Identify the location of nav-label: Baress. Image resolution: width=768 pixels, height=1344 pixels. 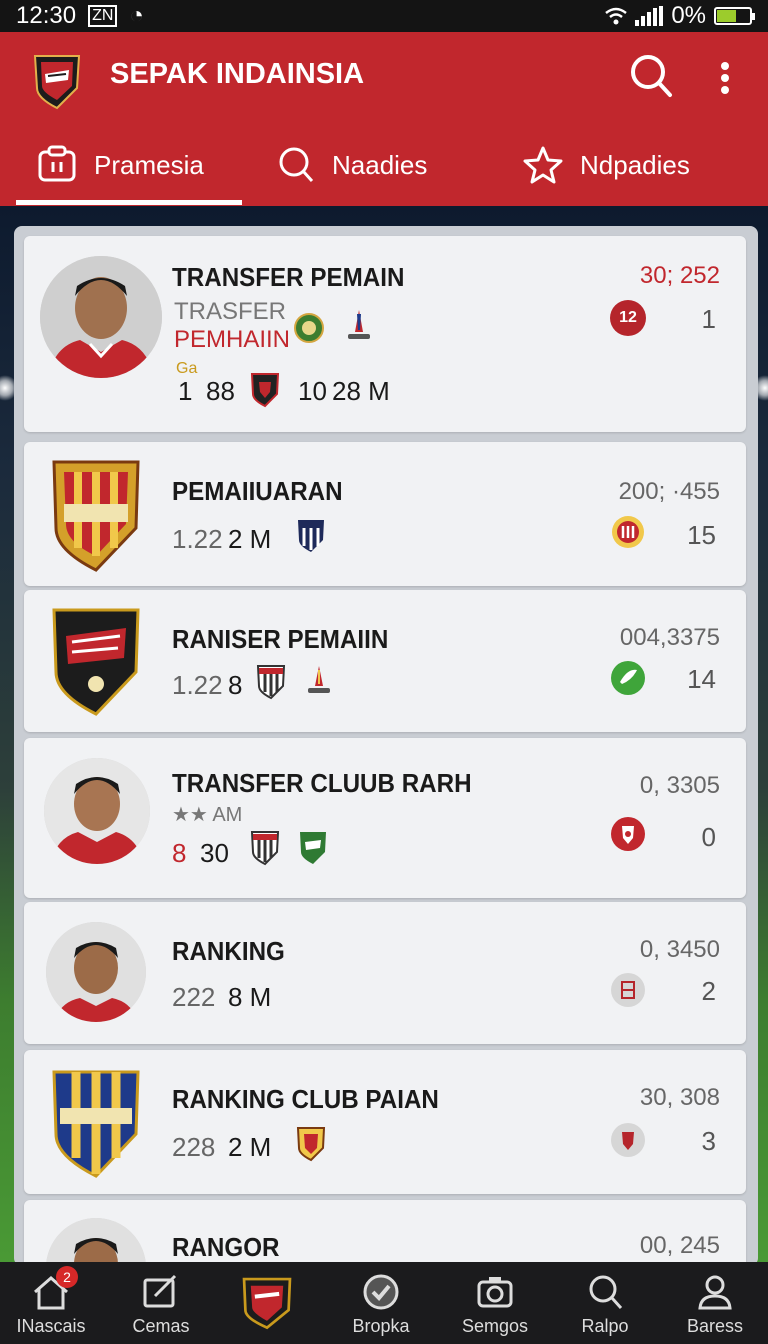
(715, 1326).